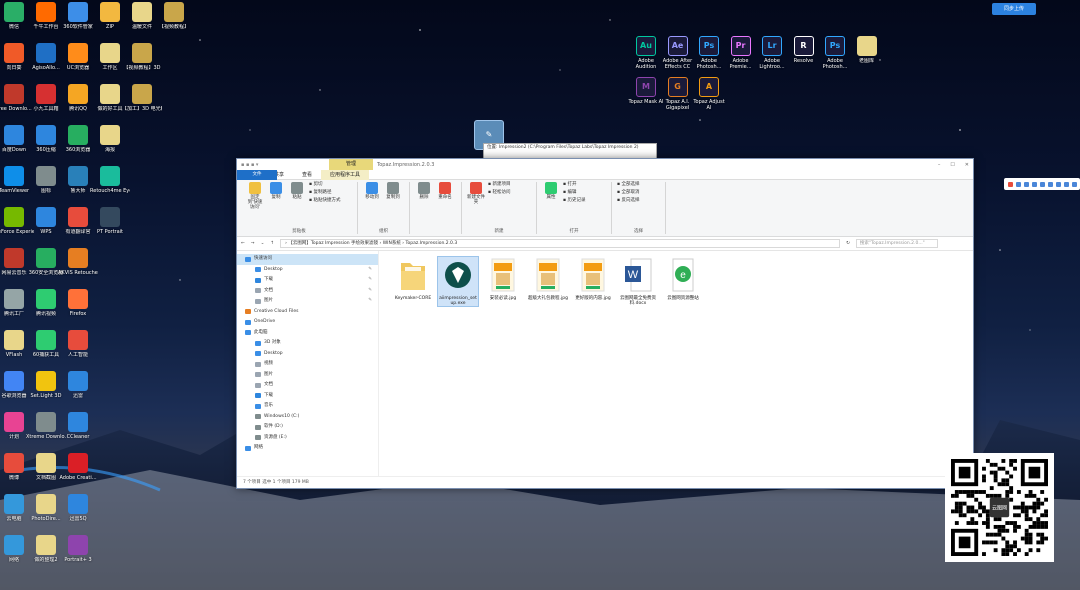 This screenshot has width=1080, height=590. I want to click on ribbon-button: 粘贴, so click(297, 208).